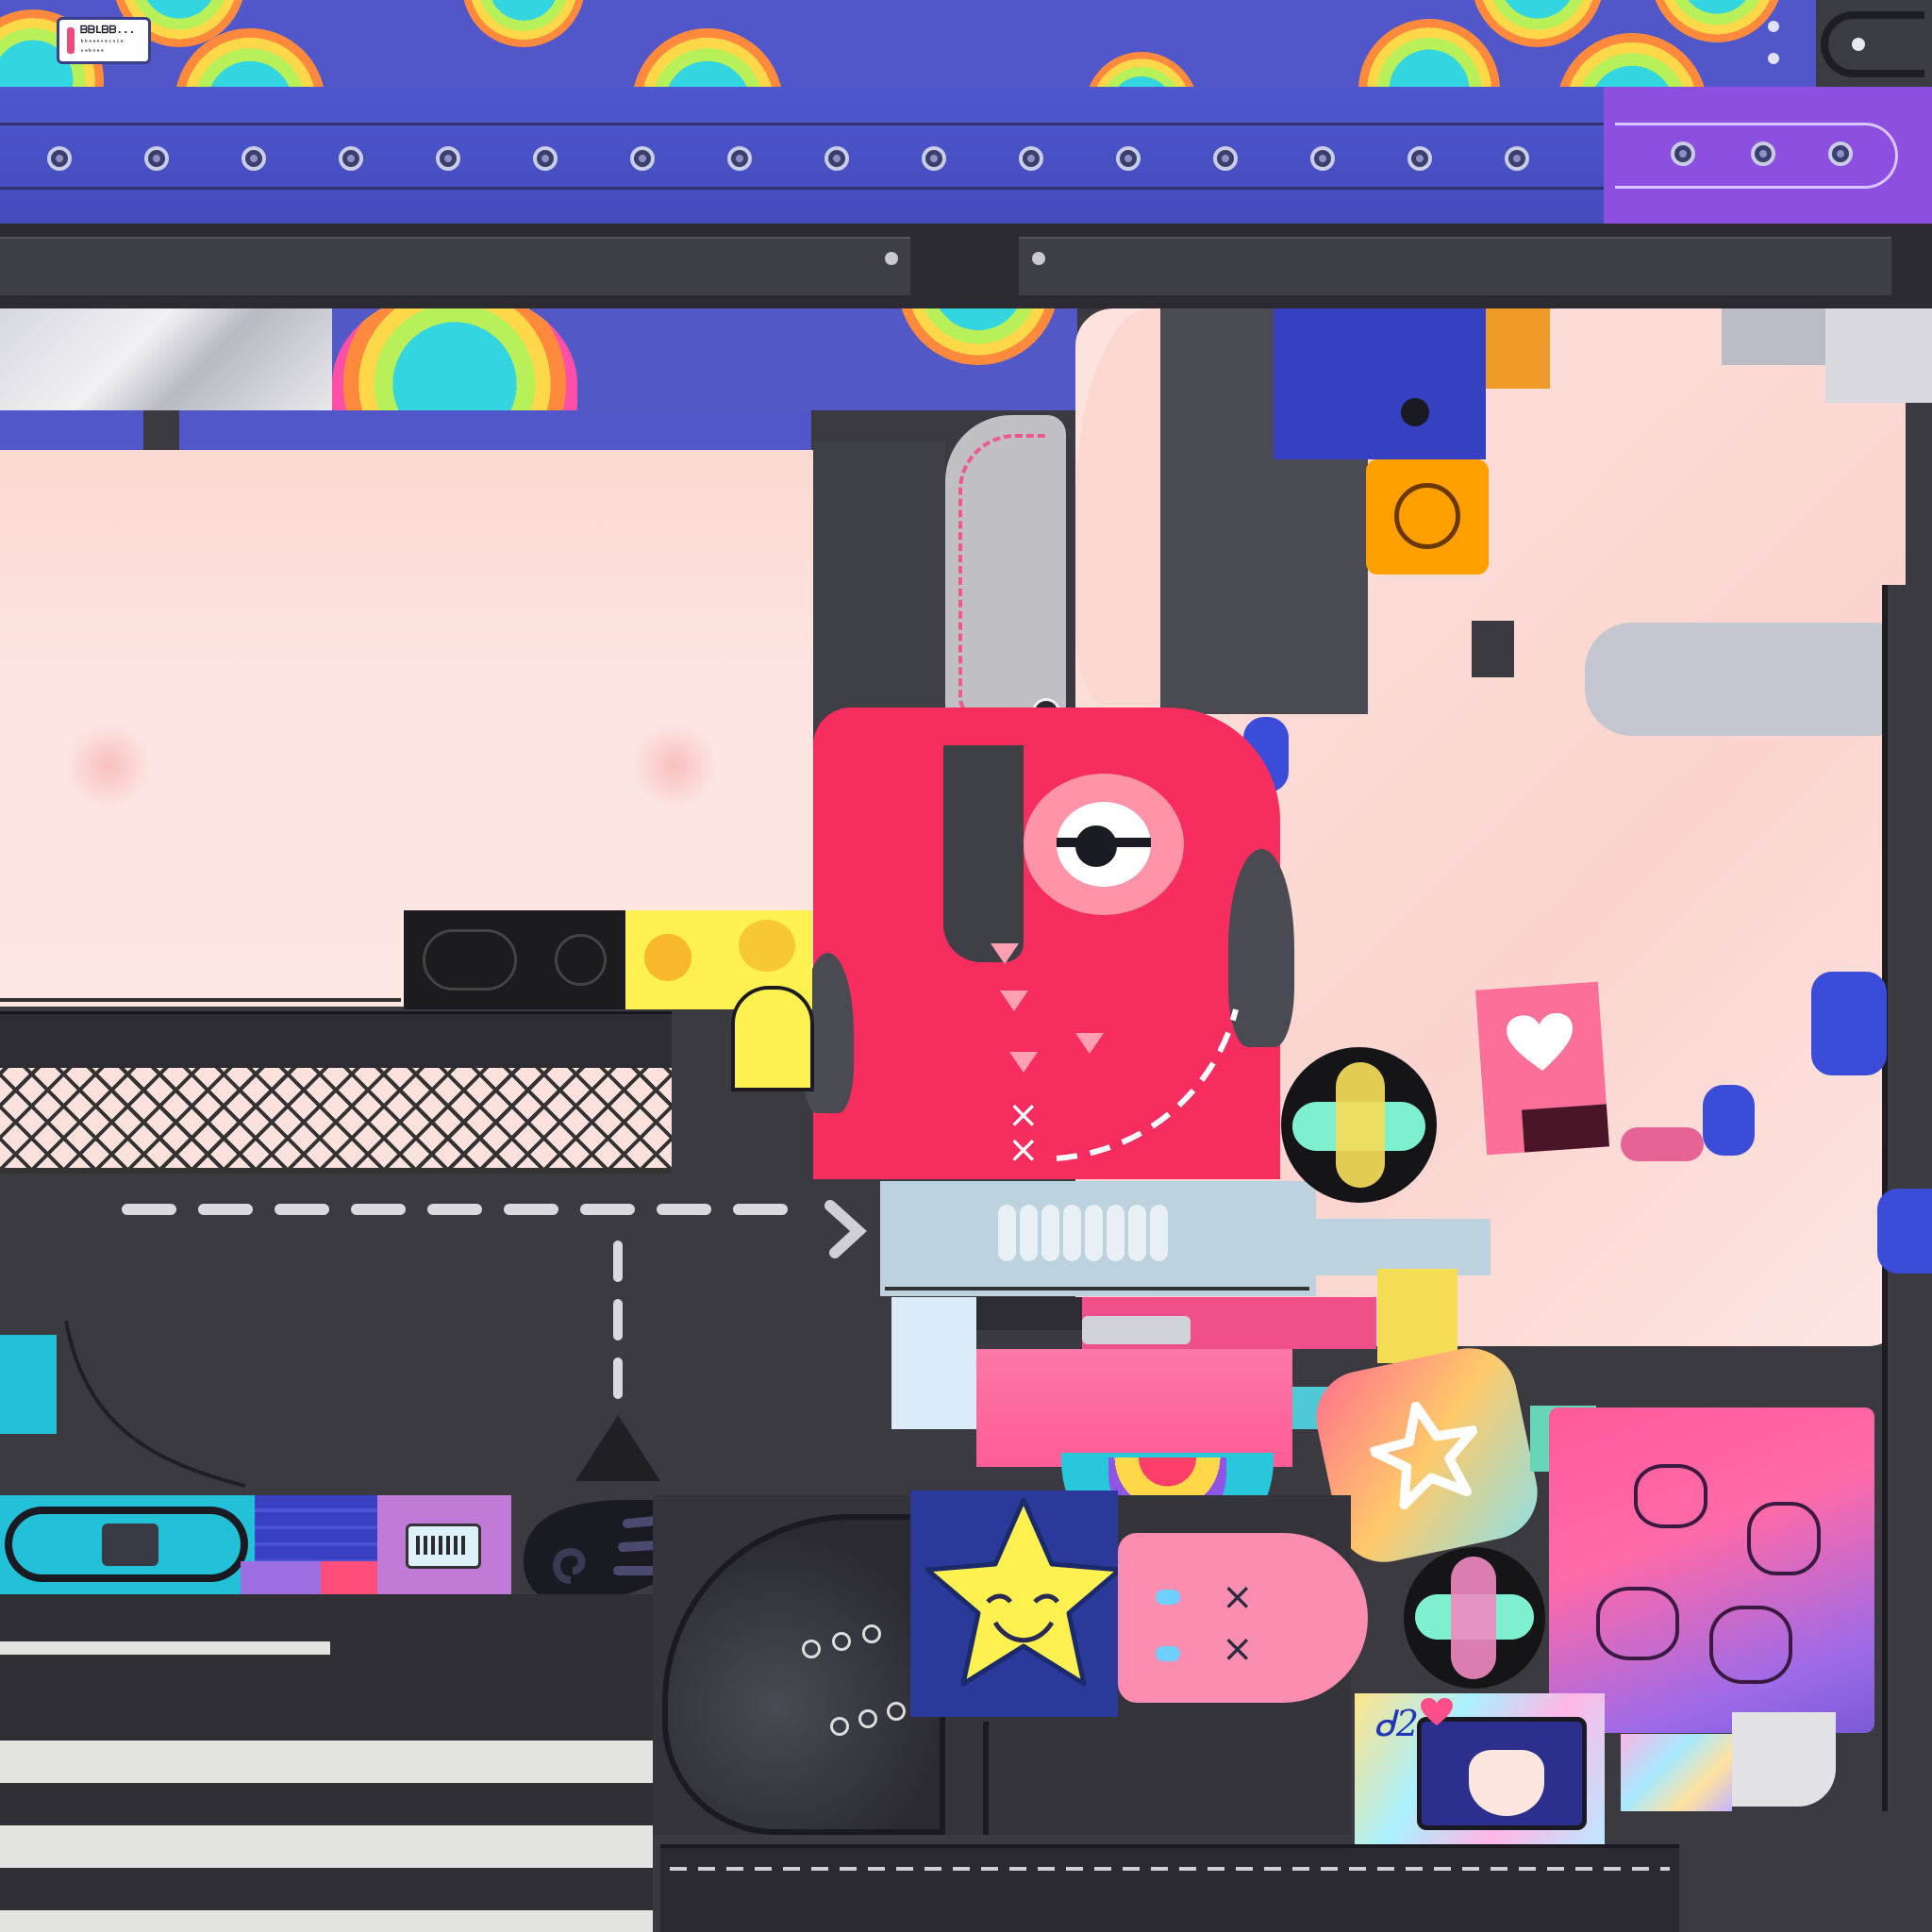  Describe the element at coordinates (802, 189) in the screenshot. I see `belt-stitch-bottom` at that location.